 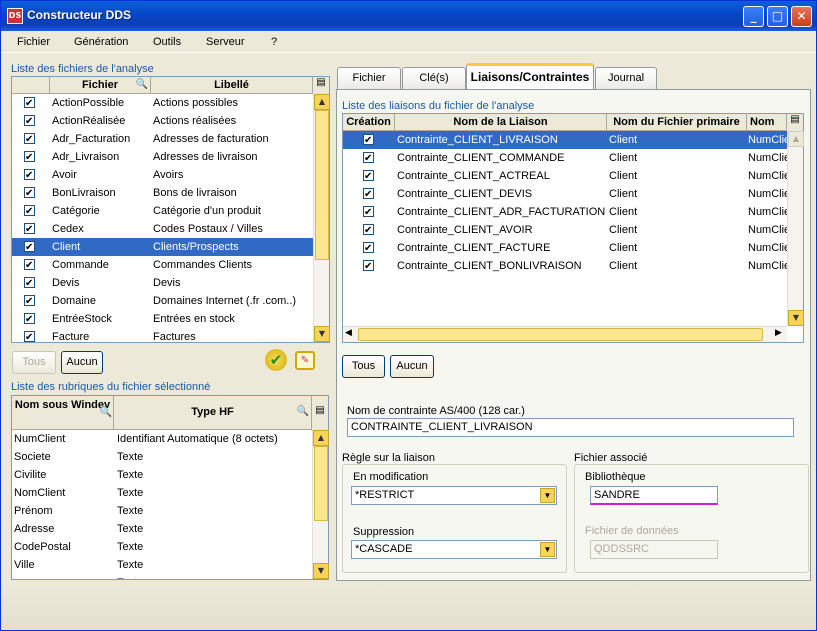 What do you see at coordinates (162, 301) in the screenshot?
I see `table-row: Domaine Domaines Internet (.fr .com..)` at bounding box center [162, 301].